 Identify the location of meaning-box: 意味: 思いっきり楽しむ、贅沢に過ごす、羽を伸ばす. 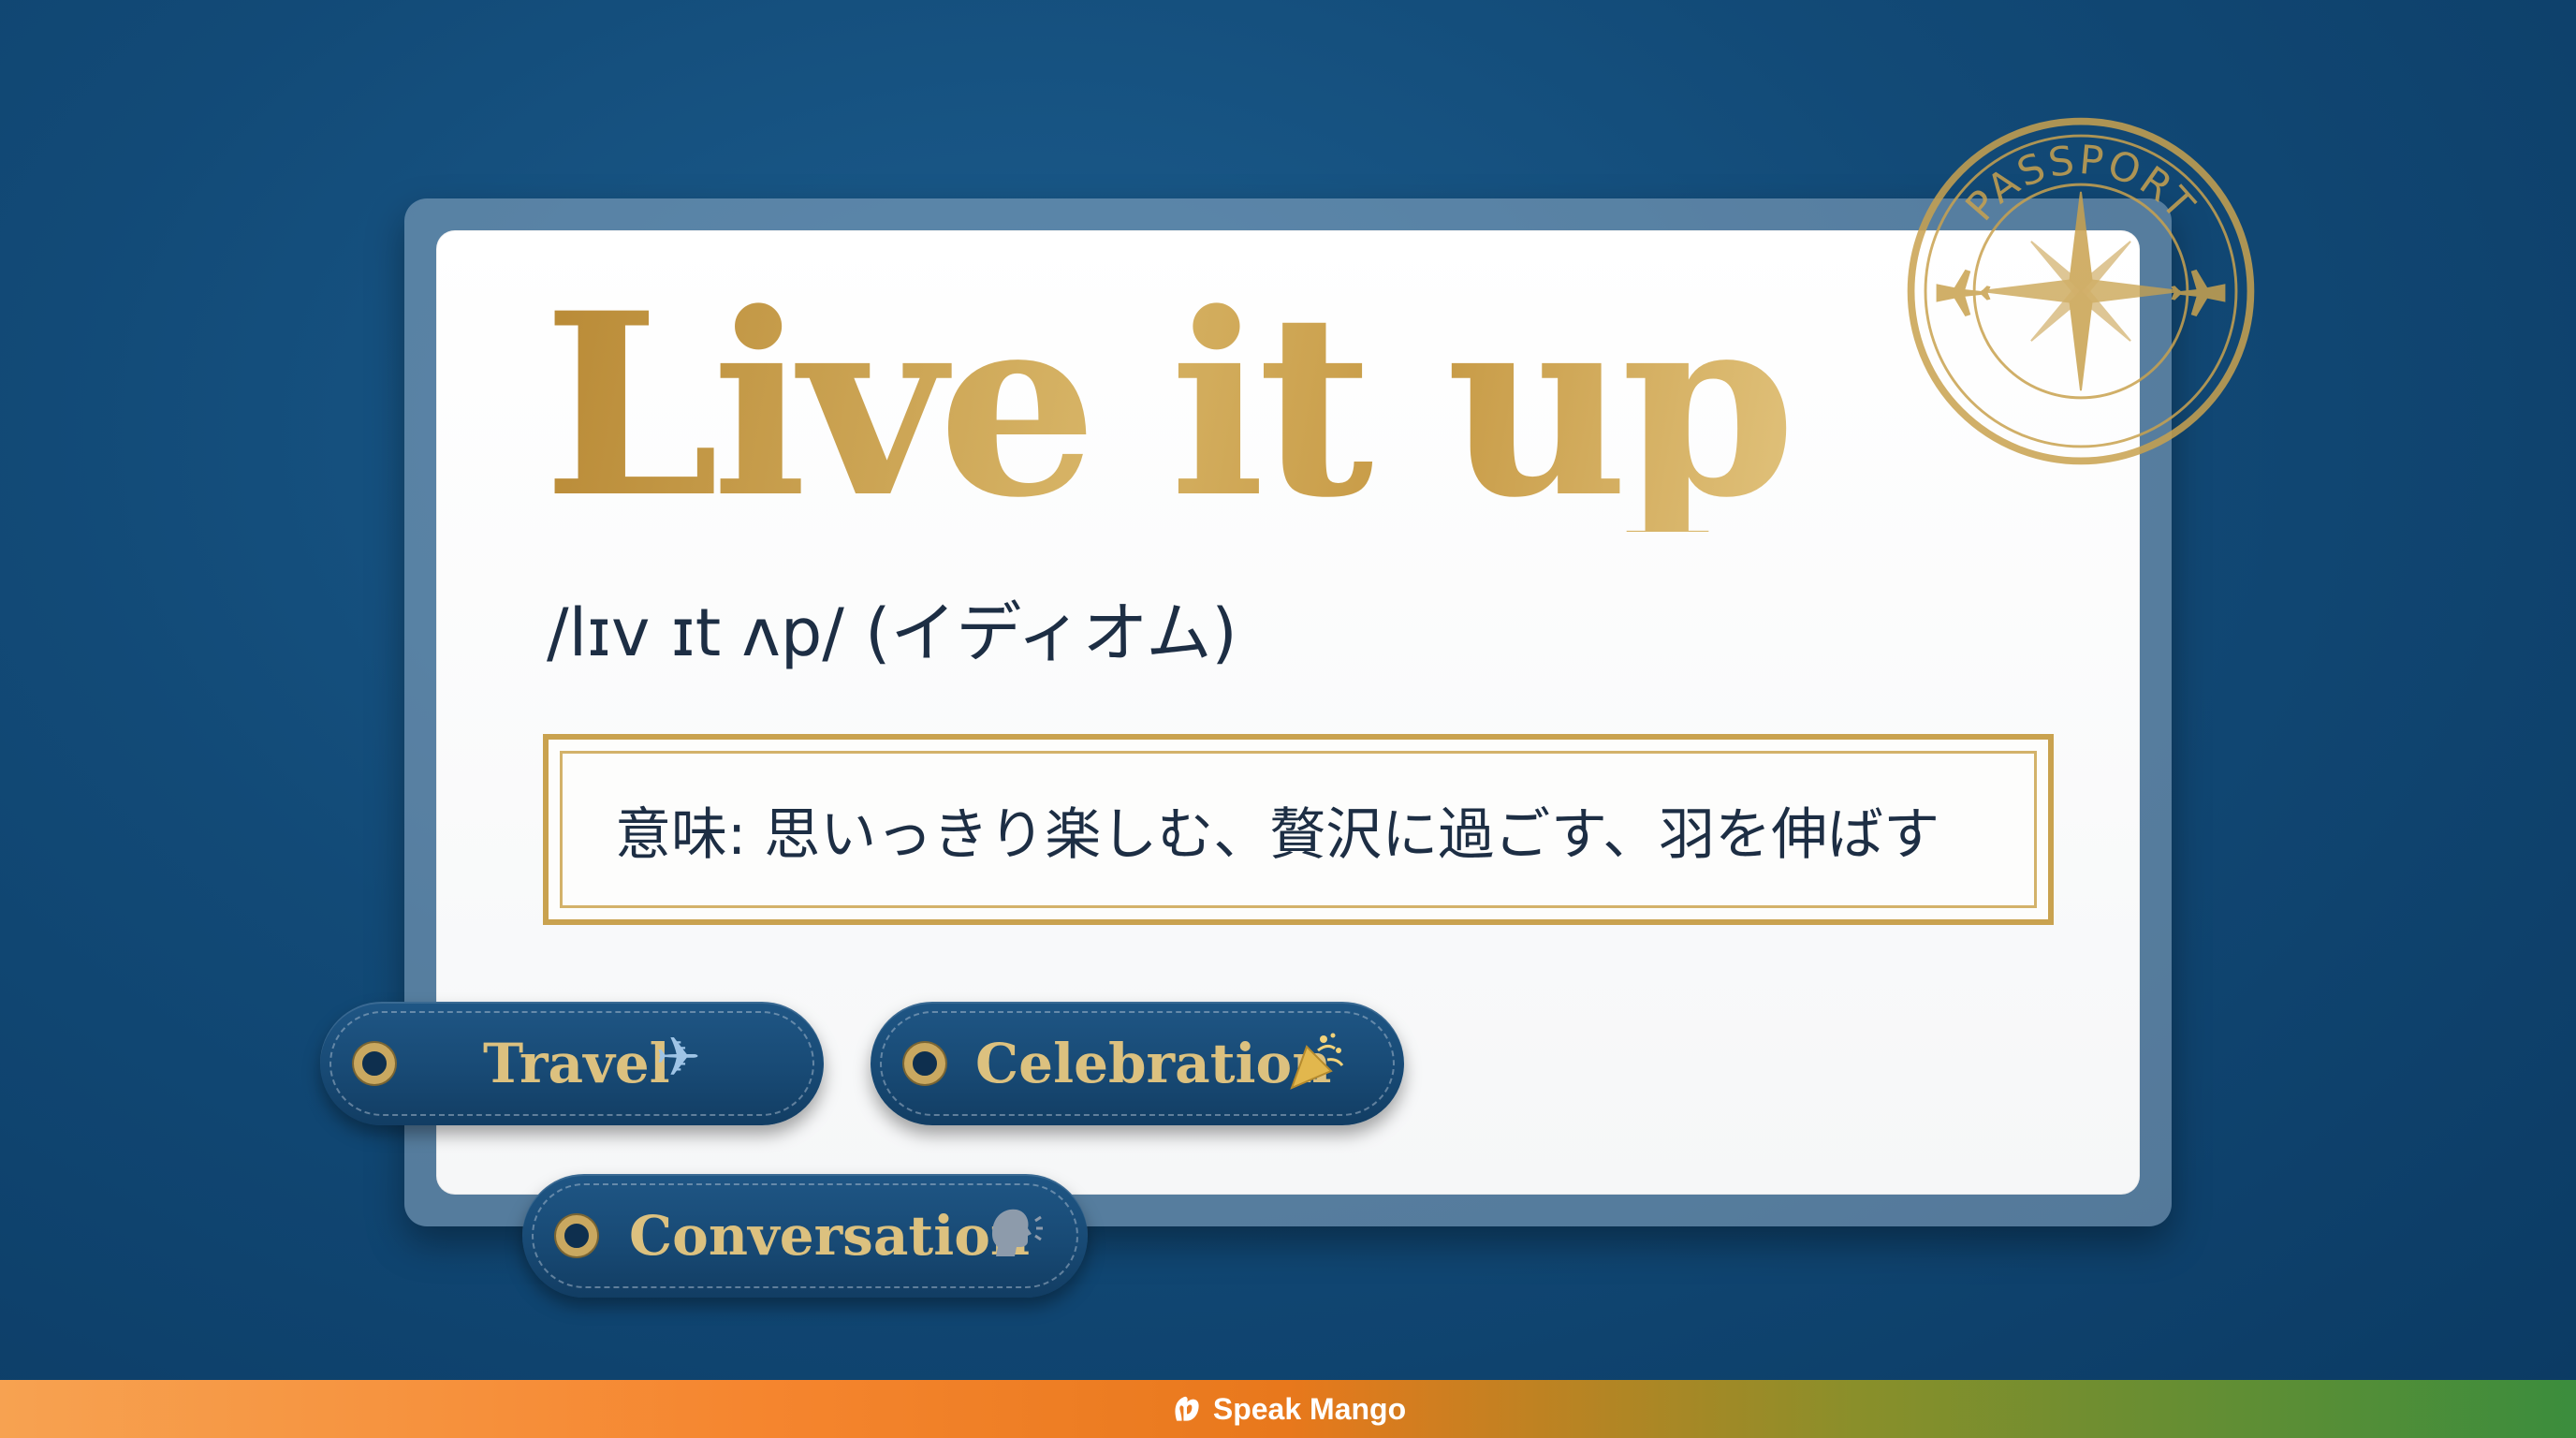
(1298, 829).